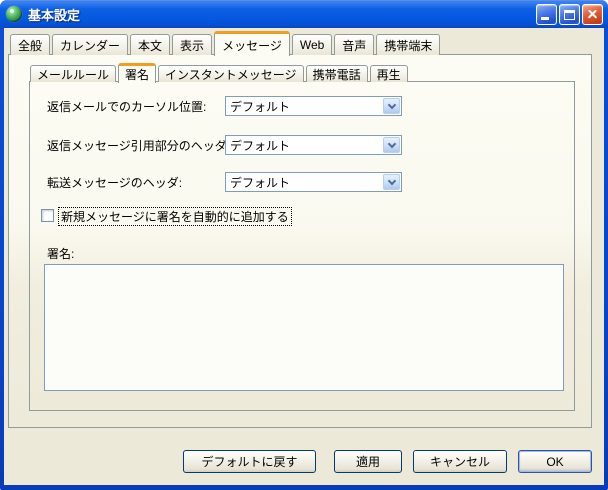 The width and height of the screenshot is (608, 490). What do you see at coordinates (312, 44) in the screenshot?
I see `tab-web: Web` at bounding box center [312, 44].